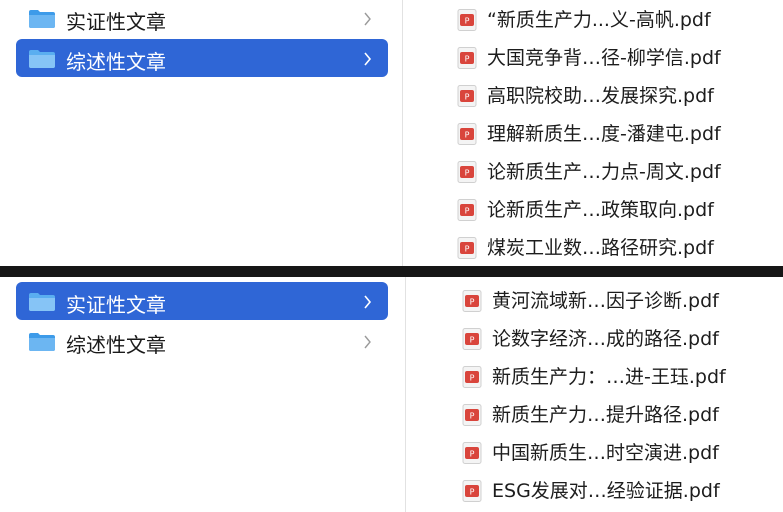 Image resolution: width=783 pixels, height=512 pixels. I want to click on file-name: ESG发展对…经验证据.pdf, so click(606, 491).